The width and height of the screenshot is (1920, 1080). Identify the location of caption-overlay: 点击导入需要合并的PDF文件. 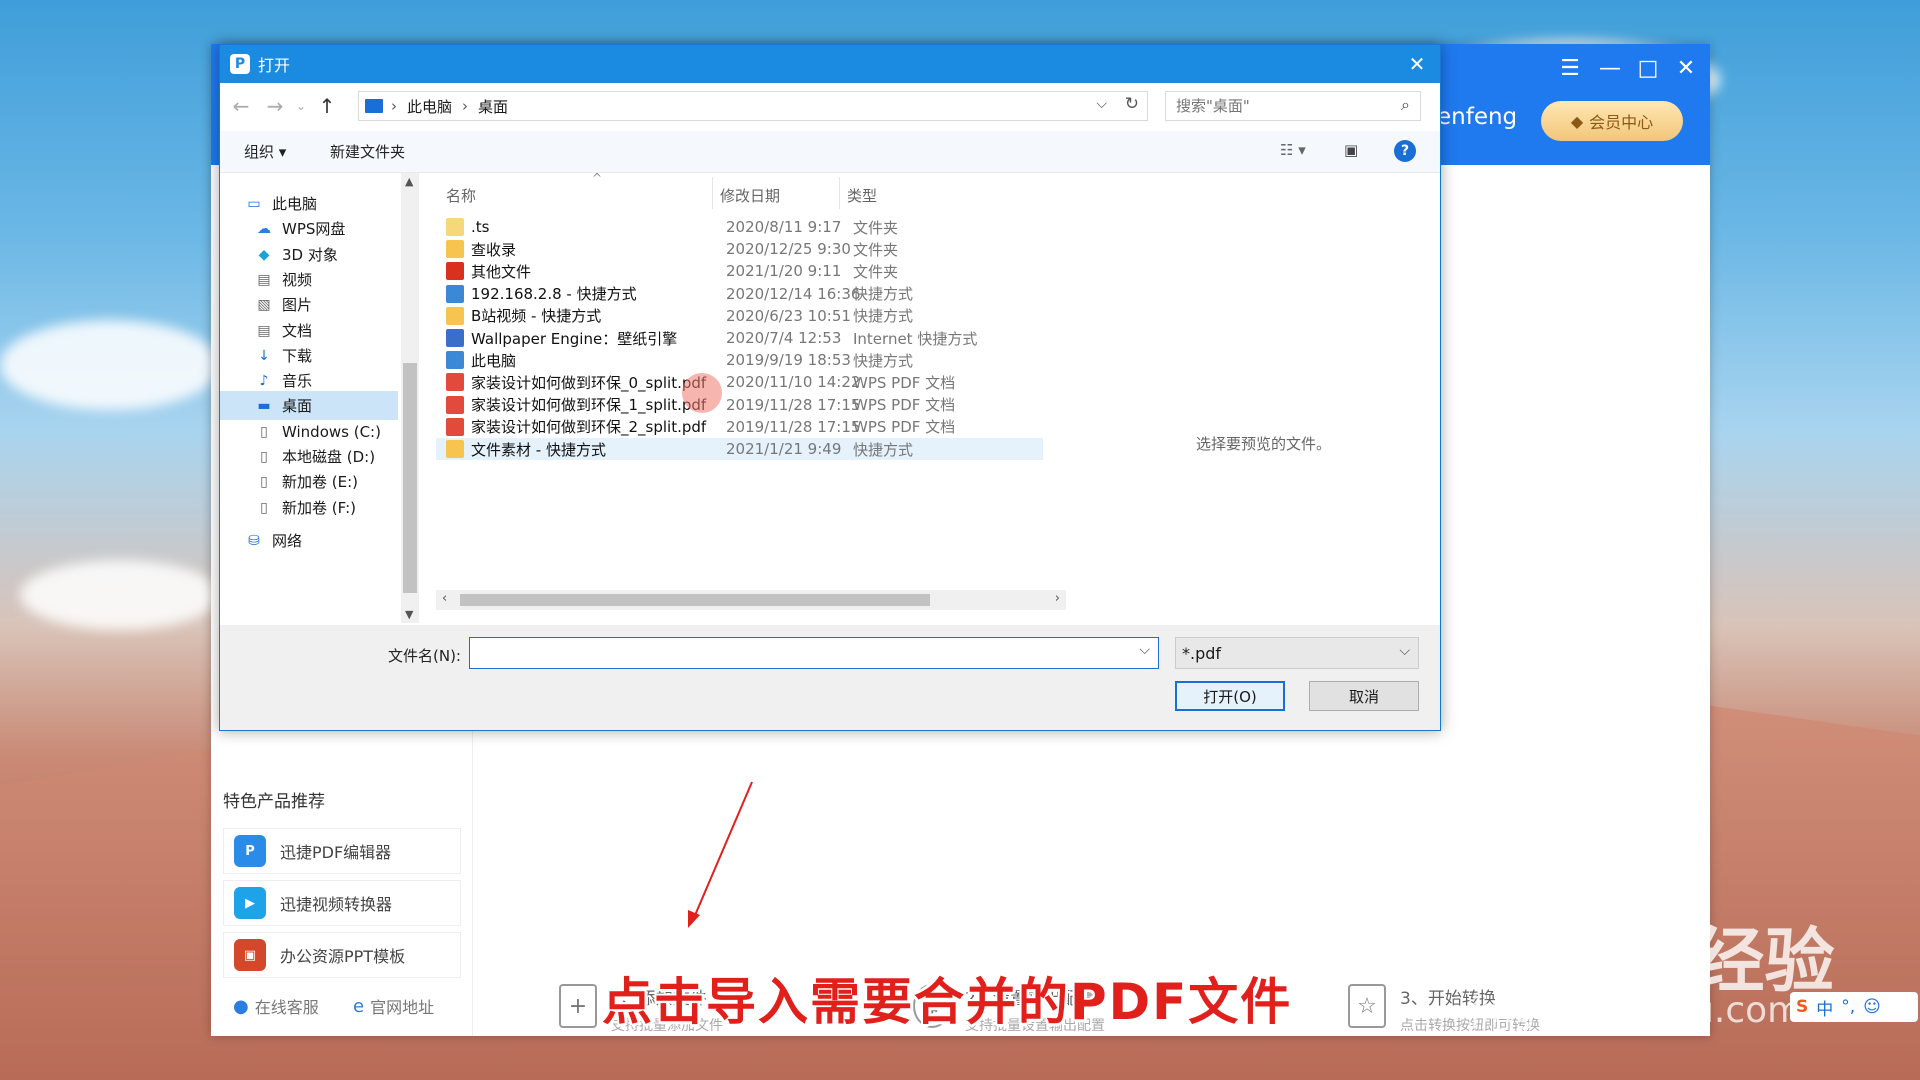
(947, 1002).